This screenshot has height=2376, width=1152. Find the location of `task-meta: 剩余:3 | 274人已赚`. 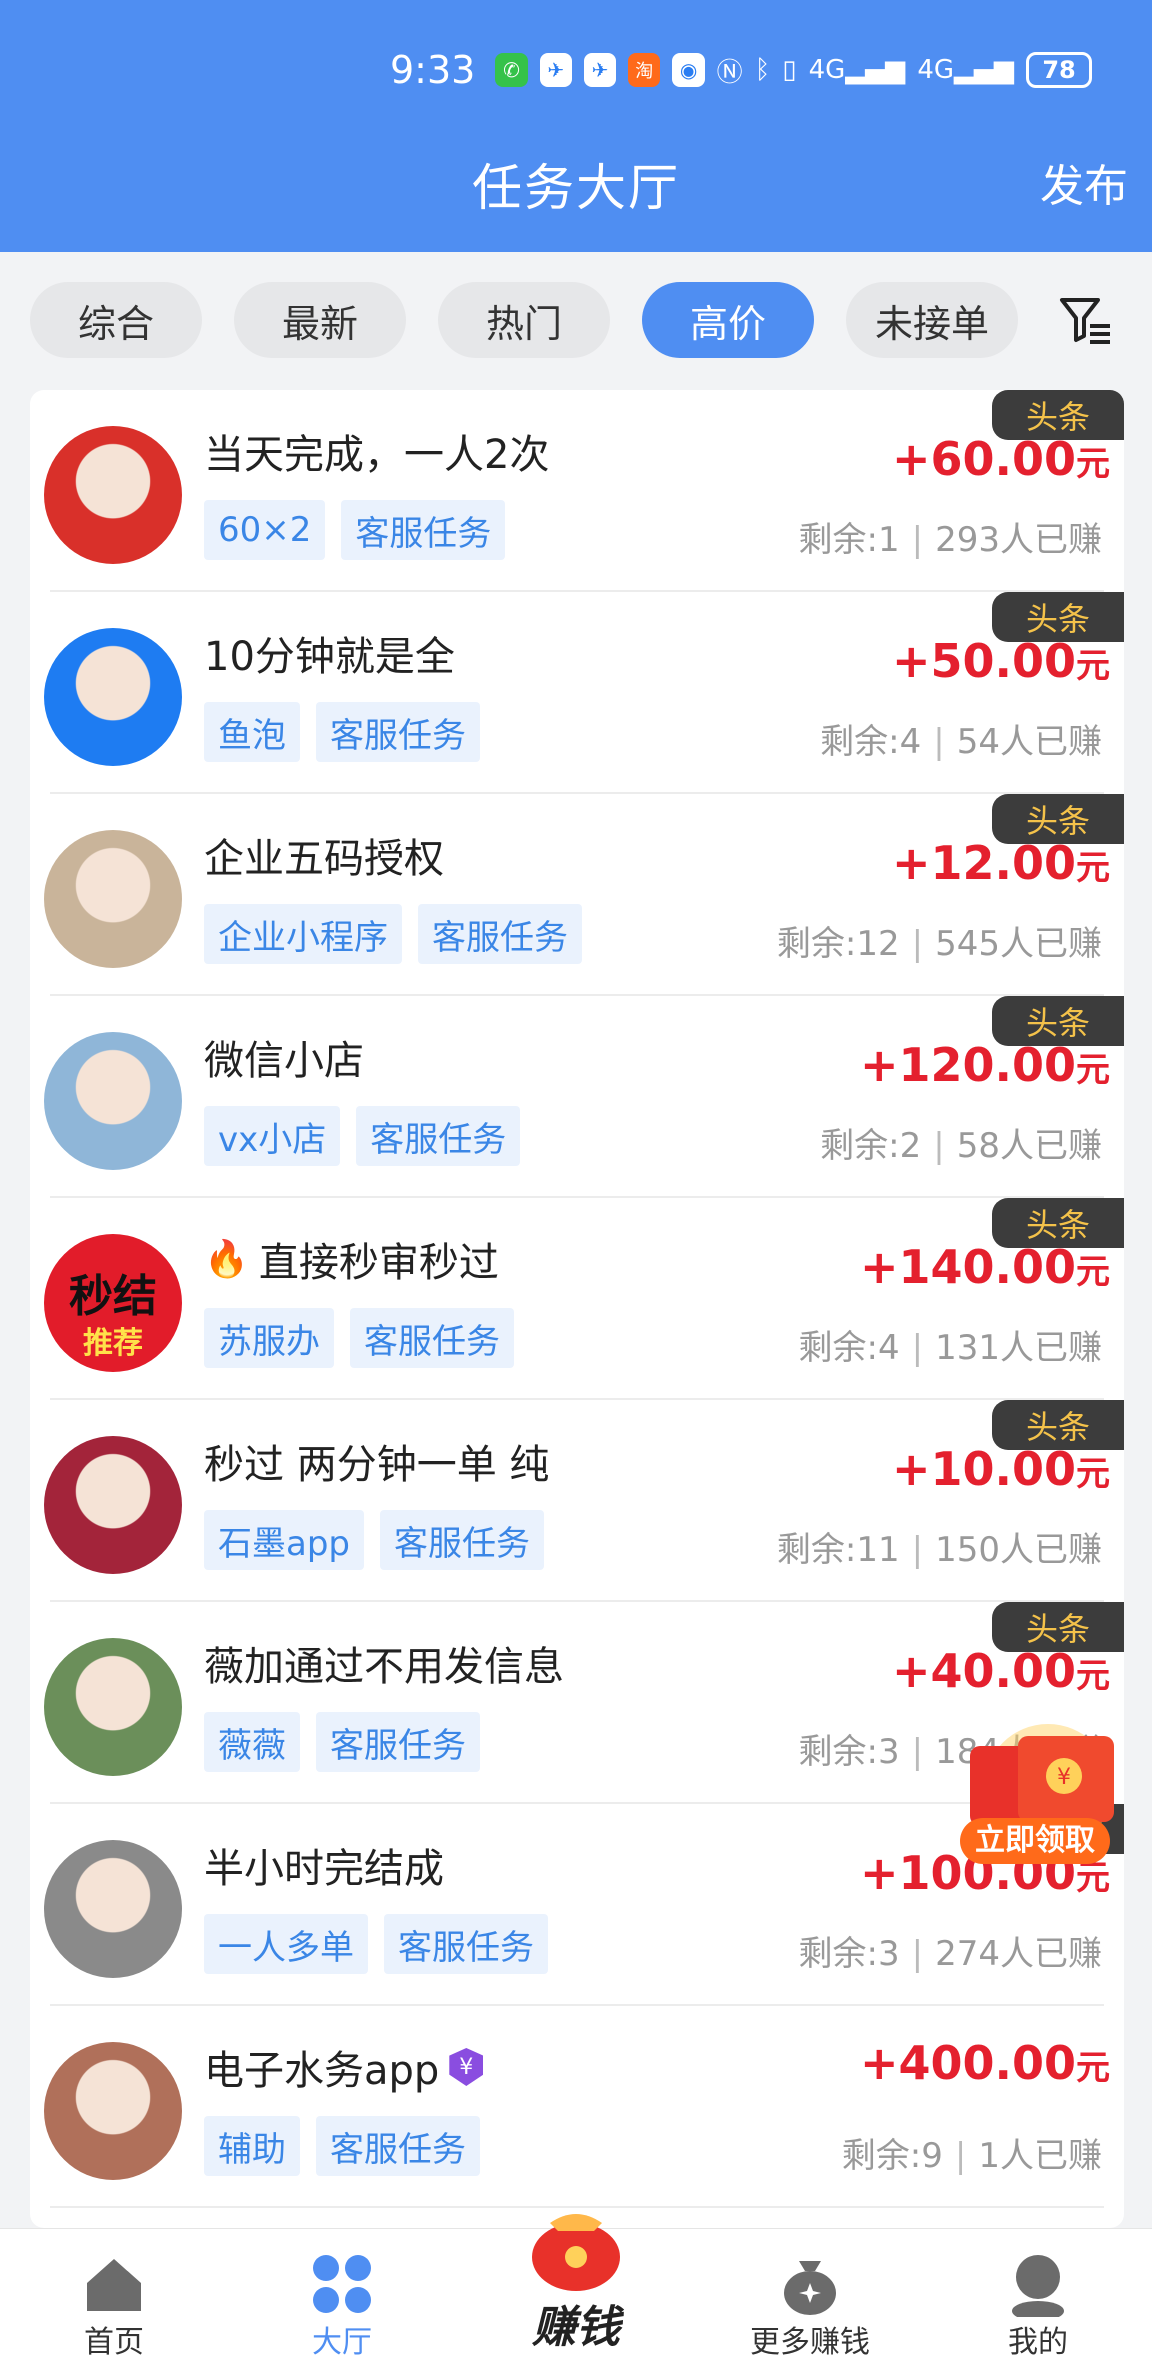

task-meta: 剩余:3 | 274人已赚 is located at coordinates (950, 1950).